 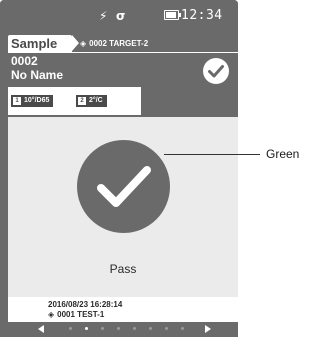 What do you see at coordinates (103, 16) in the screenshot?
I see `lightning-icon: ⚡` at bounding box center [103, 16].